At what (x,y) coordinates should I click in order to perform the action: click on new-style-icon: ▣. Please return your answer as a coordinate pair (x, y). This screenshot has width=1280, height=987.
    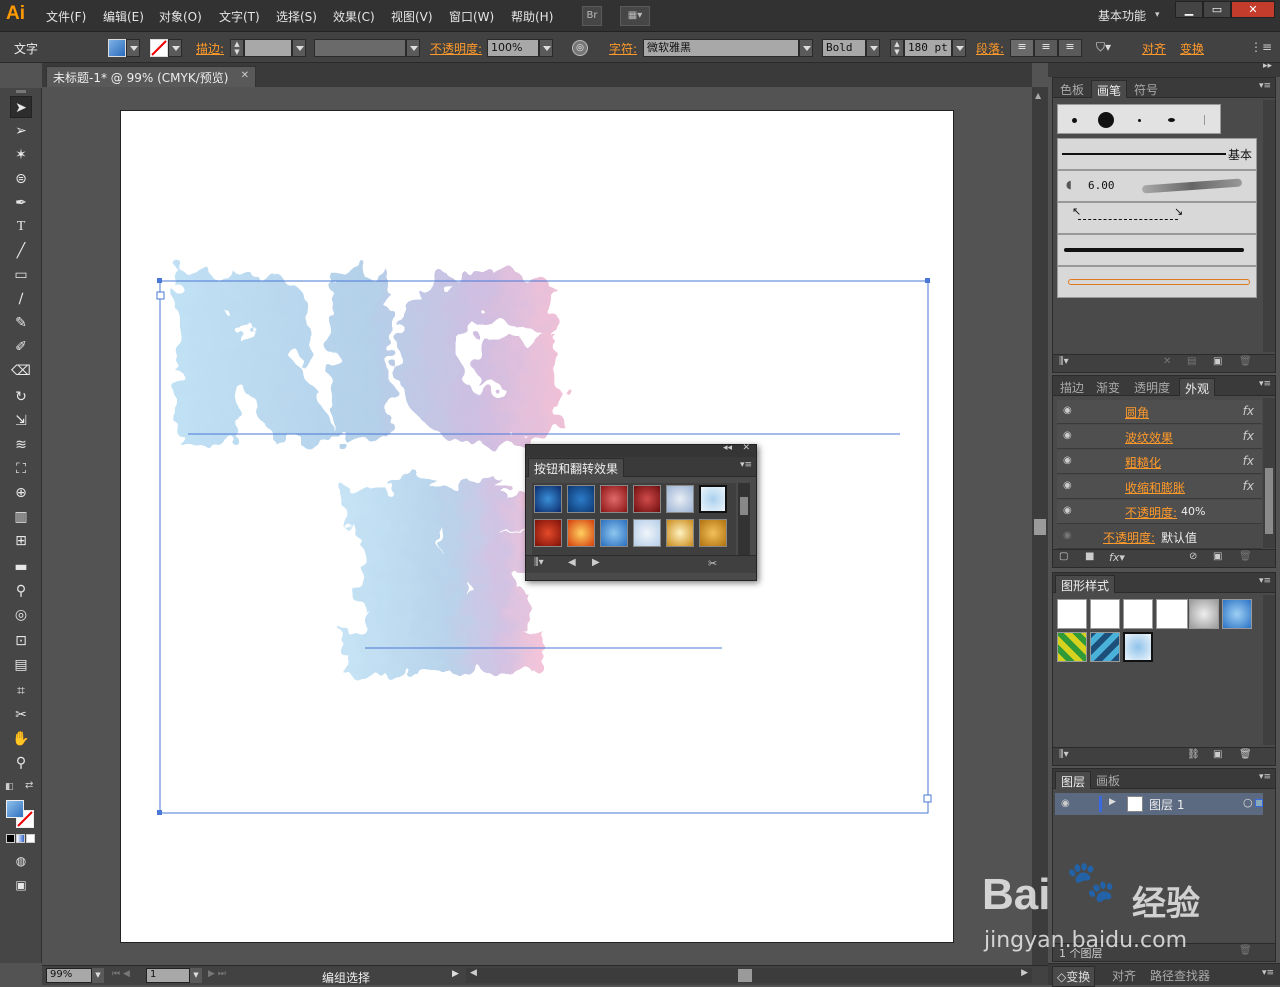
    Looking at the image, I should click on (1217, 754).